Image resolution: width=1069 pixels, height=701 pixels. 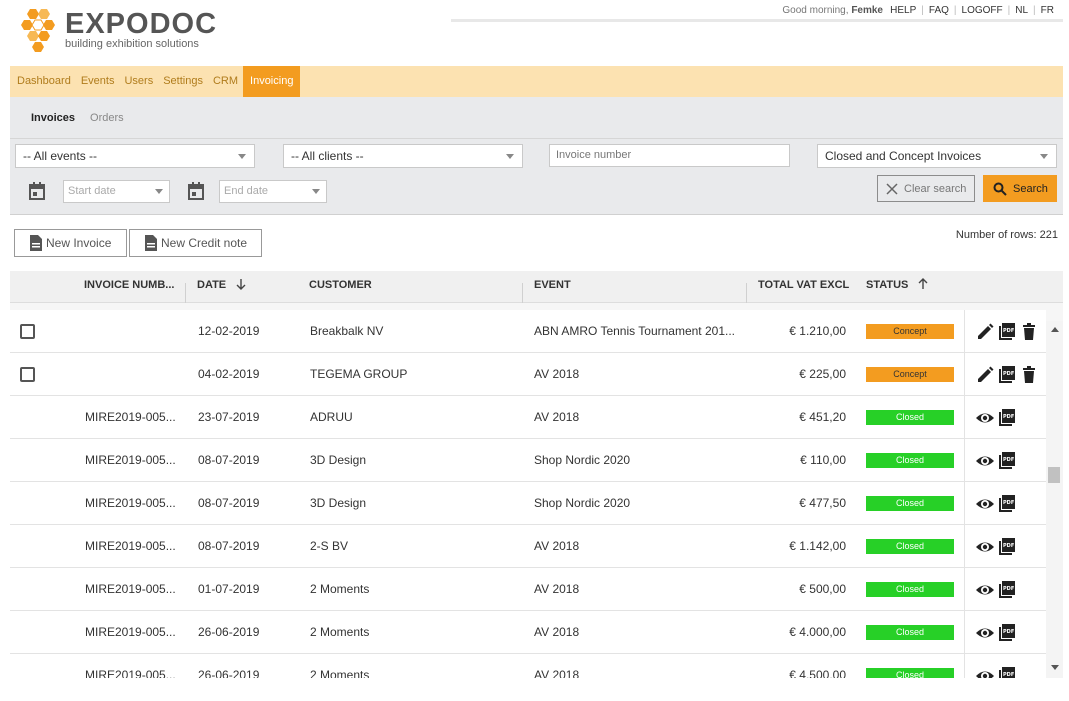 I want to click on column-event-label: EVENT, so click(x=552, y=285).